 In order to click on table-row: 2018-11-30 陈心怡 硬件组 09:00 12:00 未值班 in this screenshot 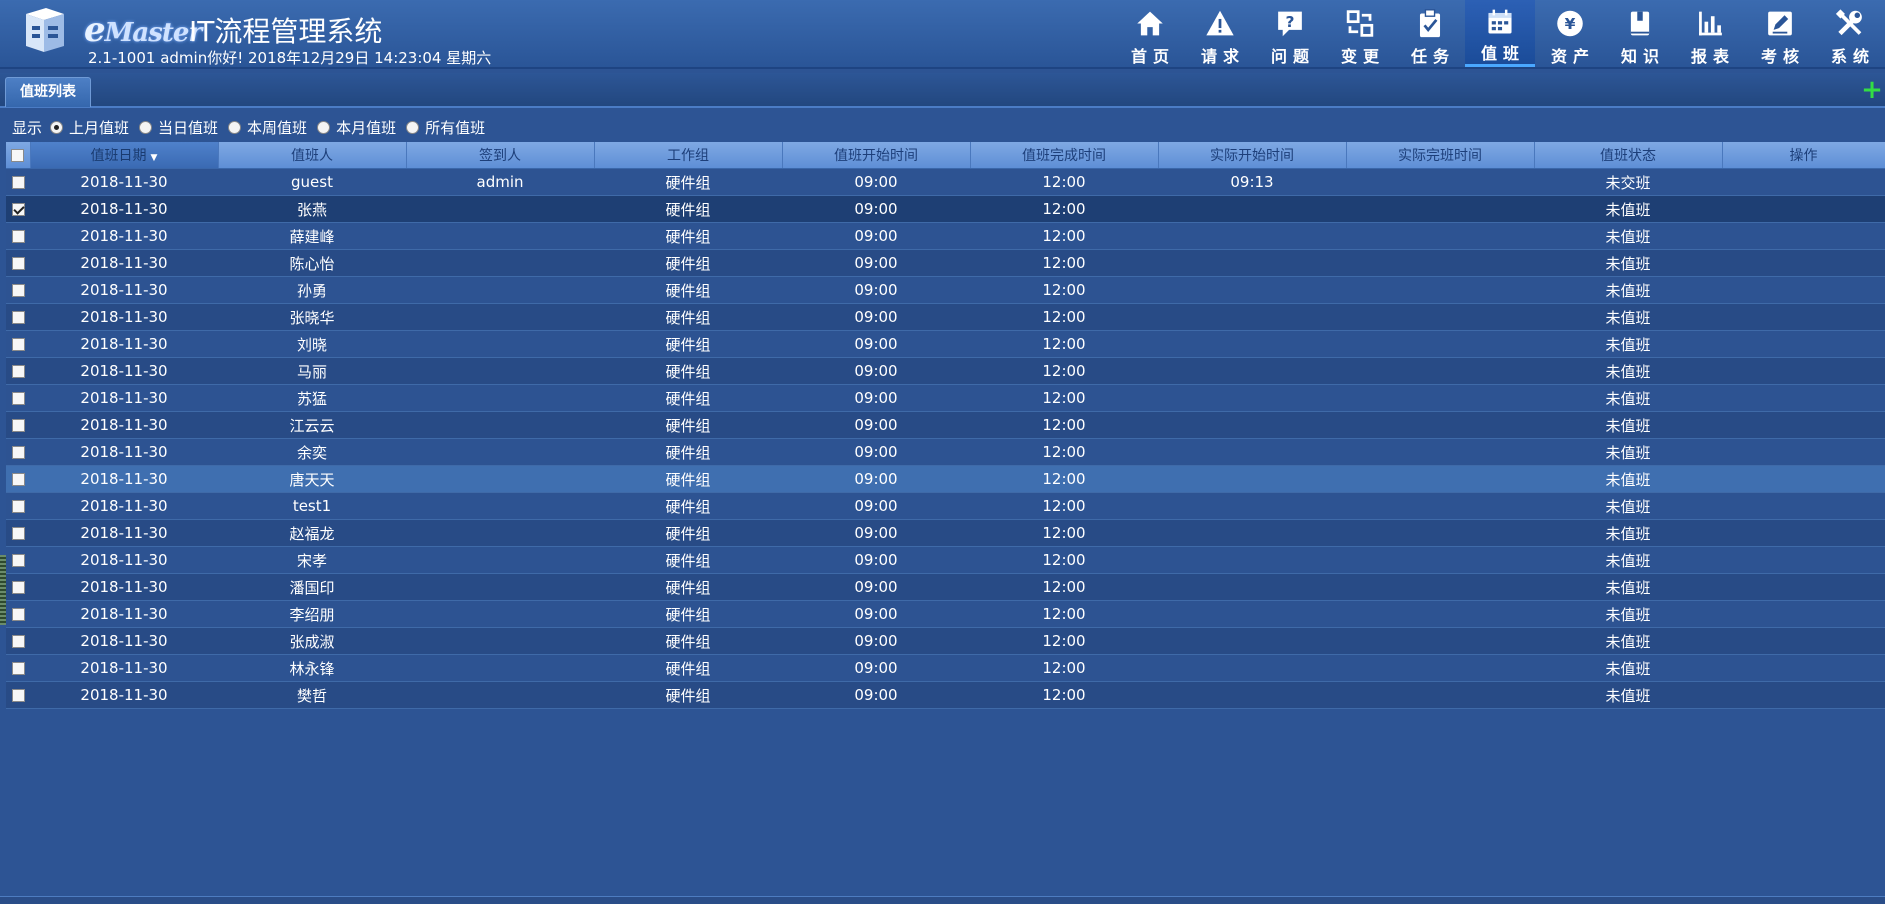, I will do `click(945, 263)`.